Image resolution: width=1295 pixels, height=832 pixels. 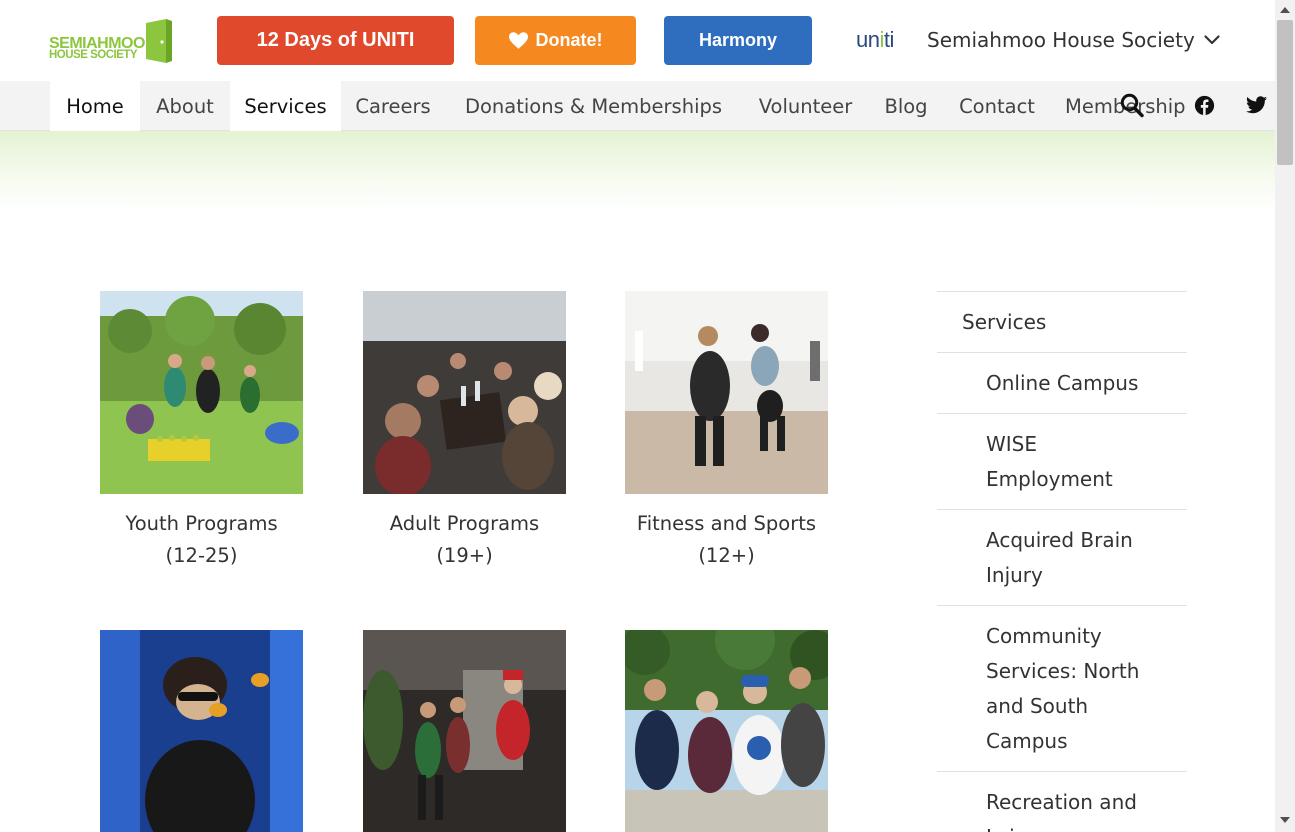 I want to click on program-tile-fitness: Fitness and Sports (12+), so click(x=726, y=431).